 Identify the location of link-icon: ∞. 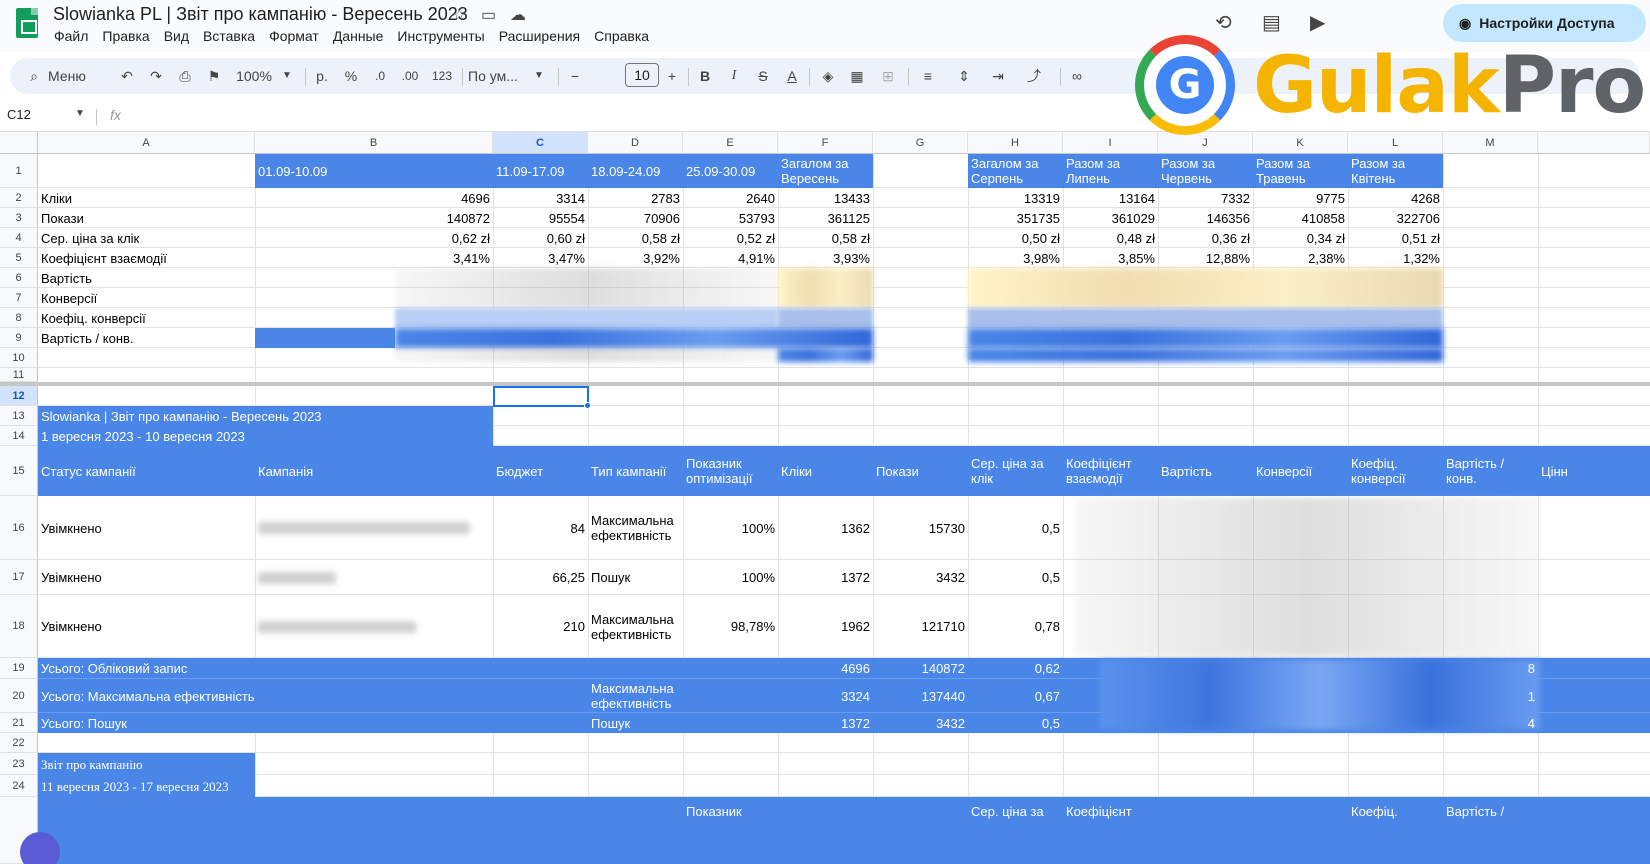
(1077, 76).